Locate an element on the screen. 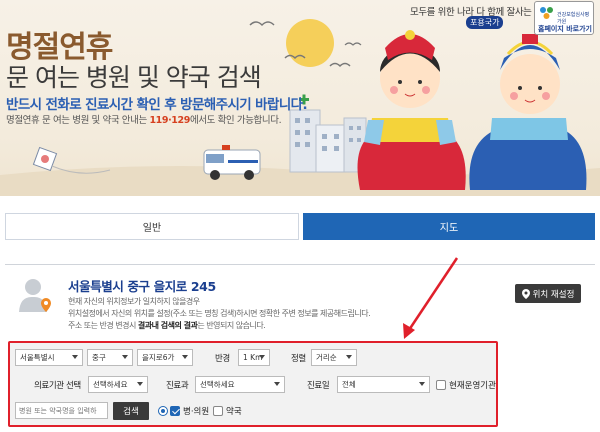 The height and width of the screenshot is (432, 600). reset-location-button: 위치 재설정 is located at coordinates (548, 293).